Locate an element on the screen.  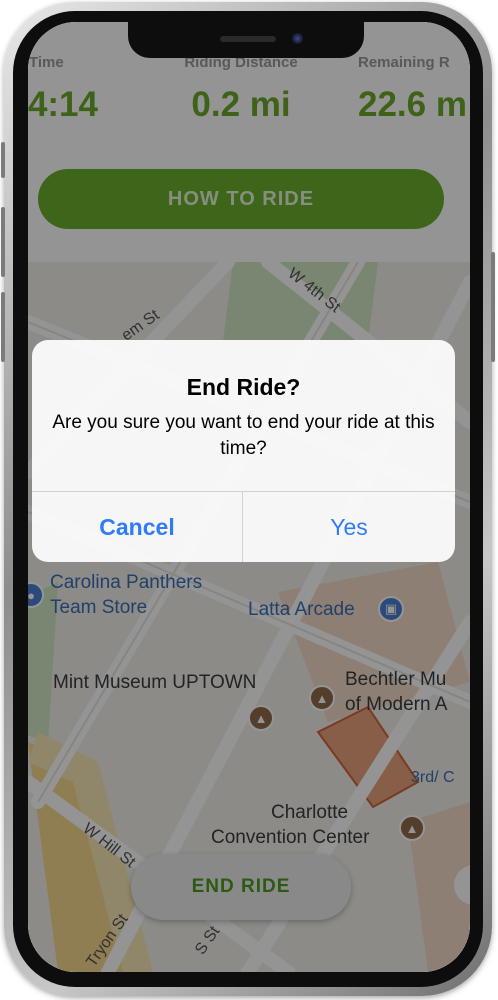
speaker-grille is located at coordinates (248, 39).